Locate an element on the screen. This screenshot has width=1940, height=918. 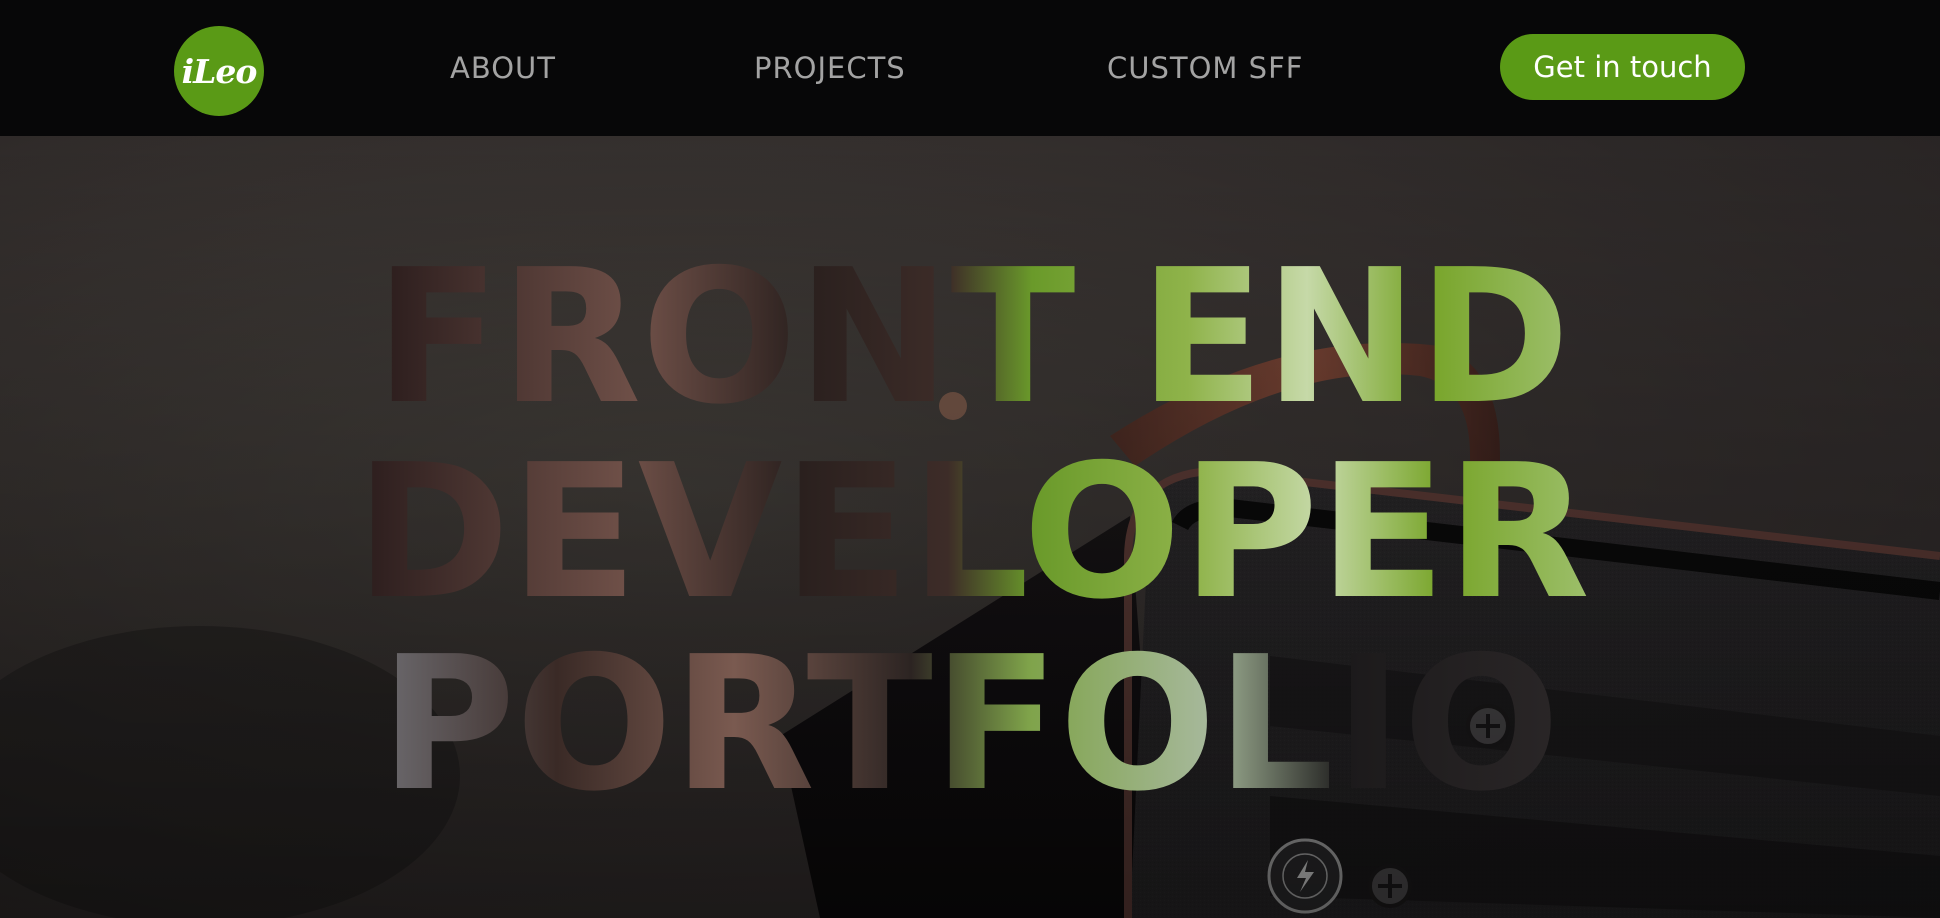
hero-title-line-1: FRONT END is located at coordinates (972, 337).